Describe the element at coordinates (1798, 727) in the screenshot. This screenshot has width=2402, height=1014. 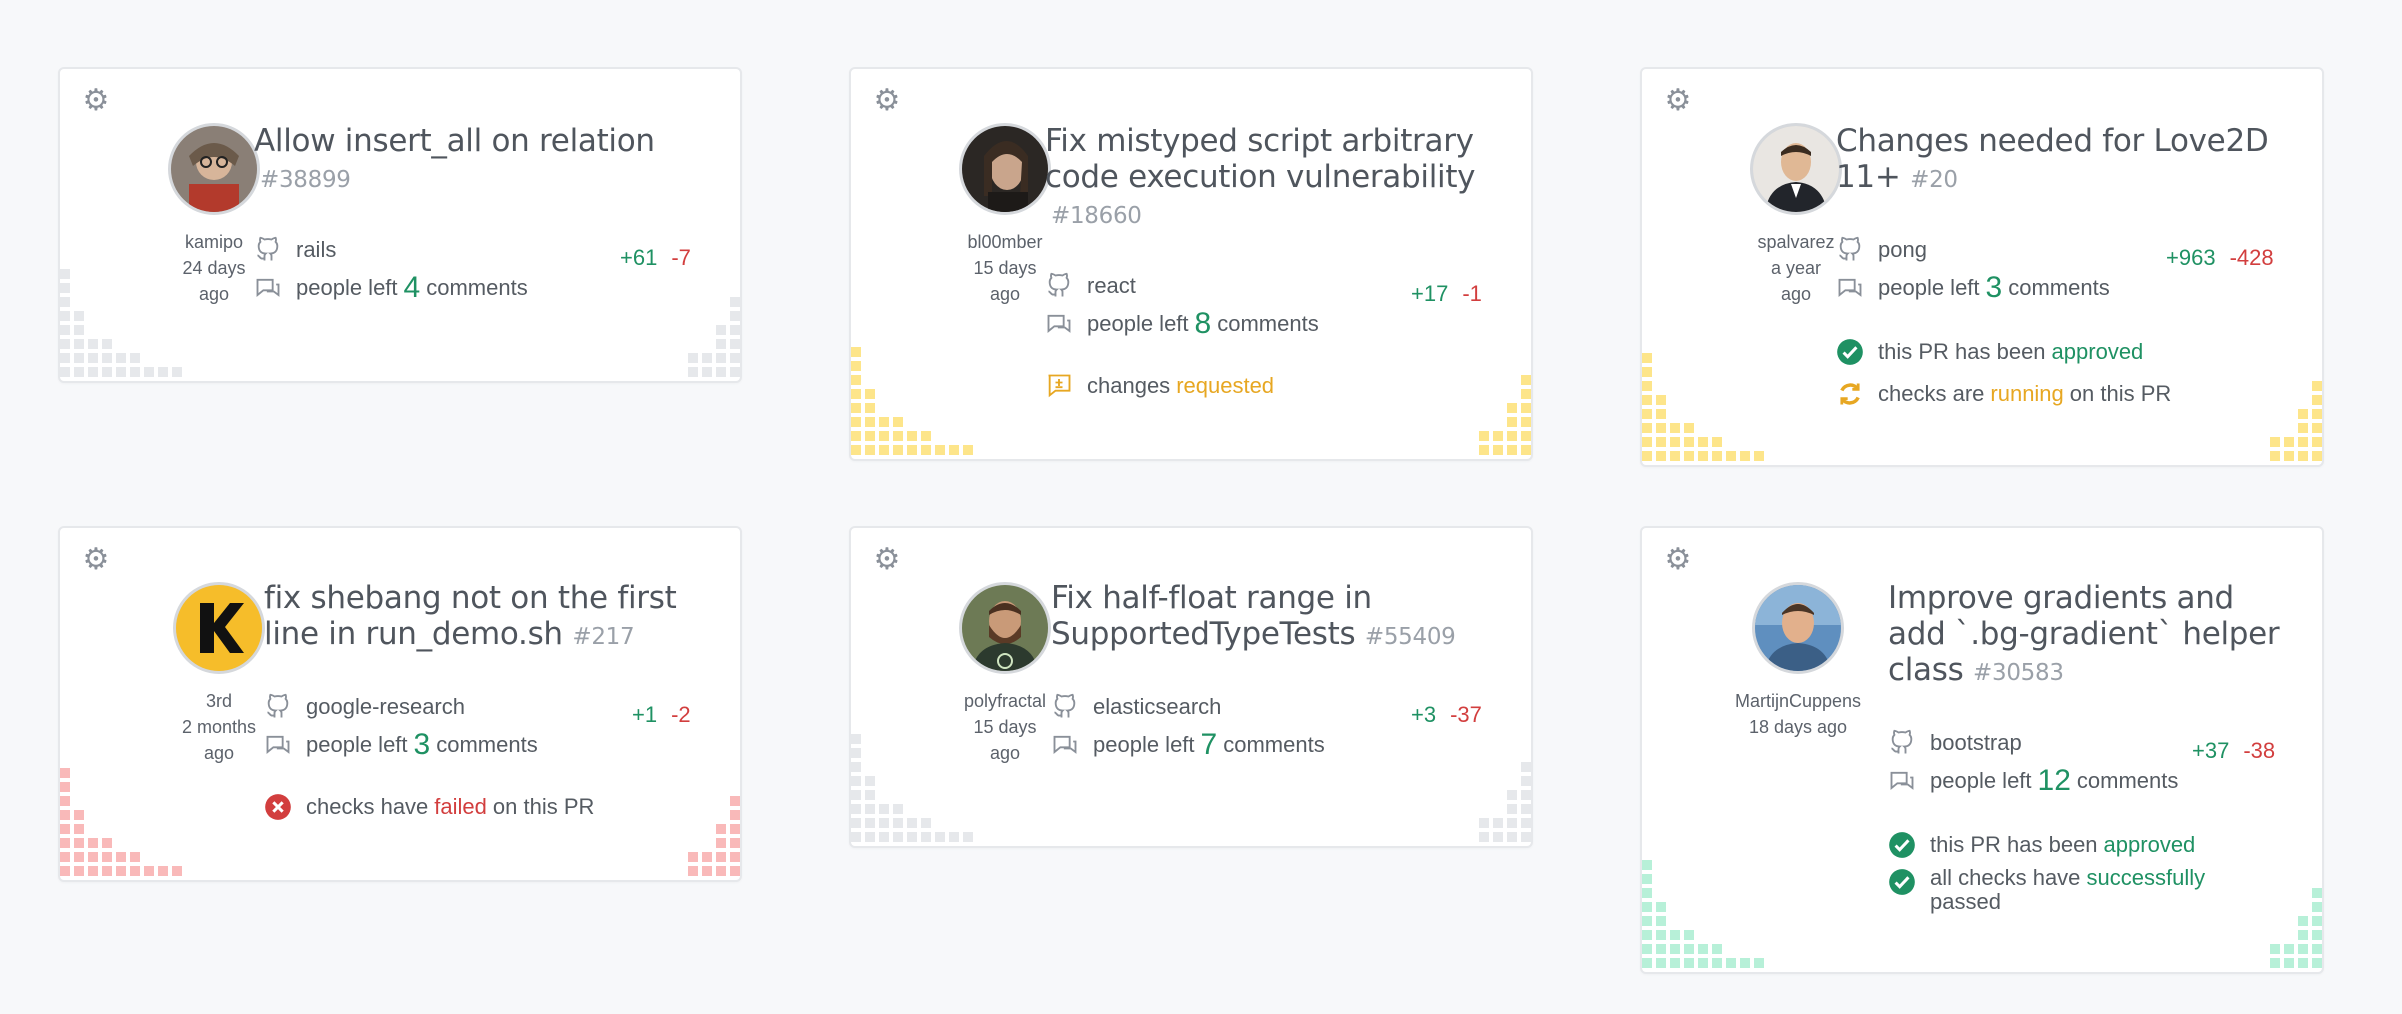
I see `time-ago: 18 days ago` at that location.